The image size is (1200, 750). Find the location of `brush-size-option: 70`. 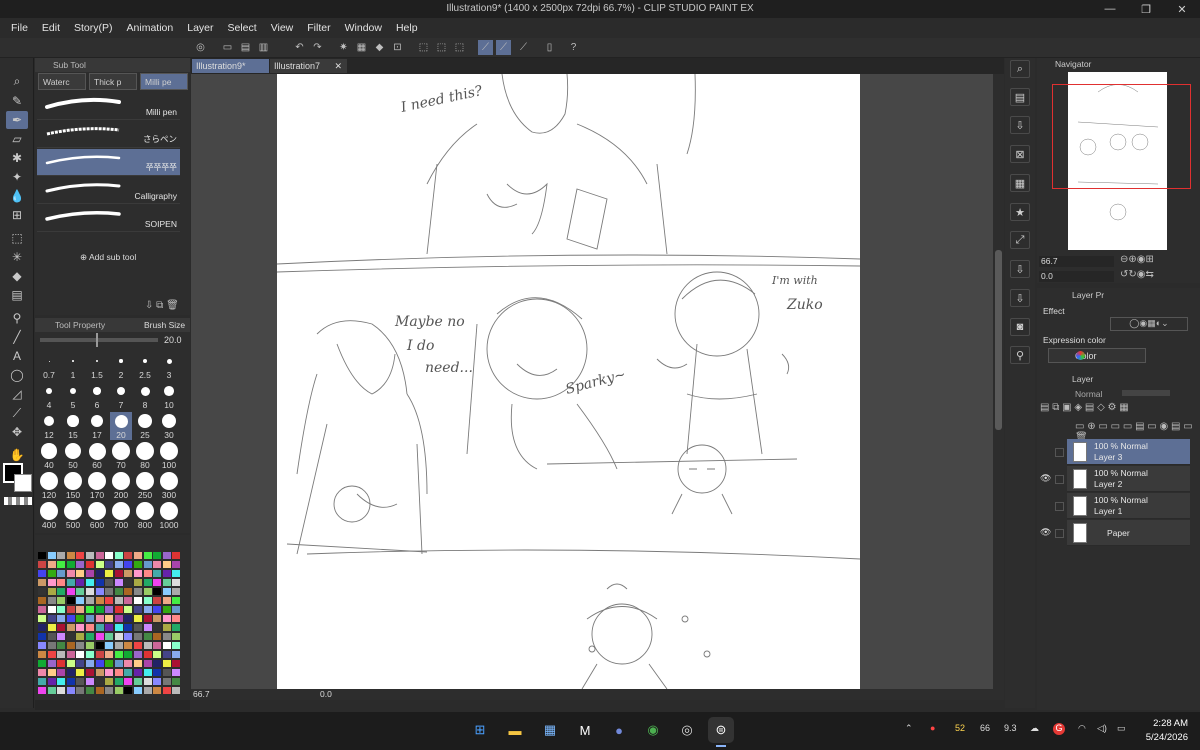

brush-size-option: 70 is located at coordinates (121, 456).